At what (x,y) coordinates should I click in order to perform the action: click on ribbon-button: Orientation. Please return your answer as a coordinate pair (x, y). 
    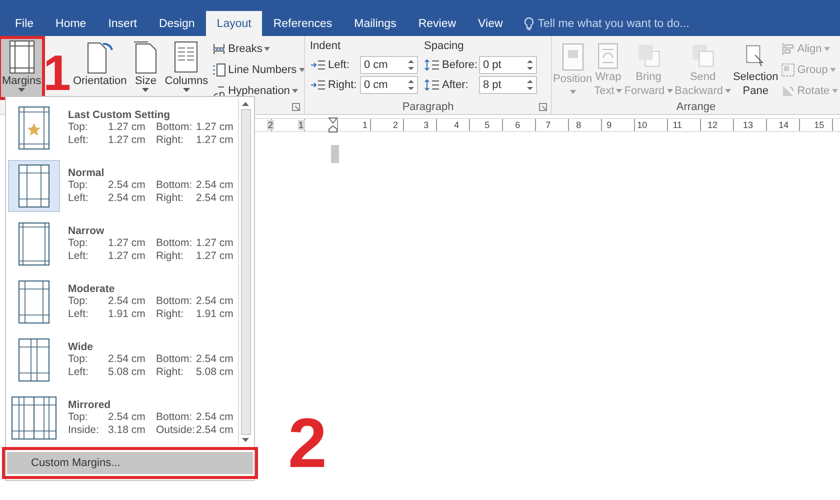
    Looking at the image, I should click on (99, 68).